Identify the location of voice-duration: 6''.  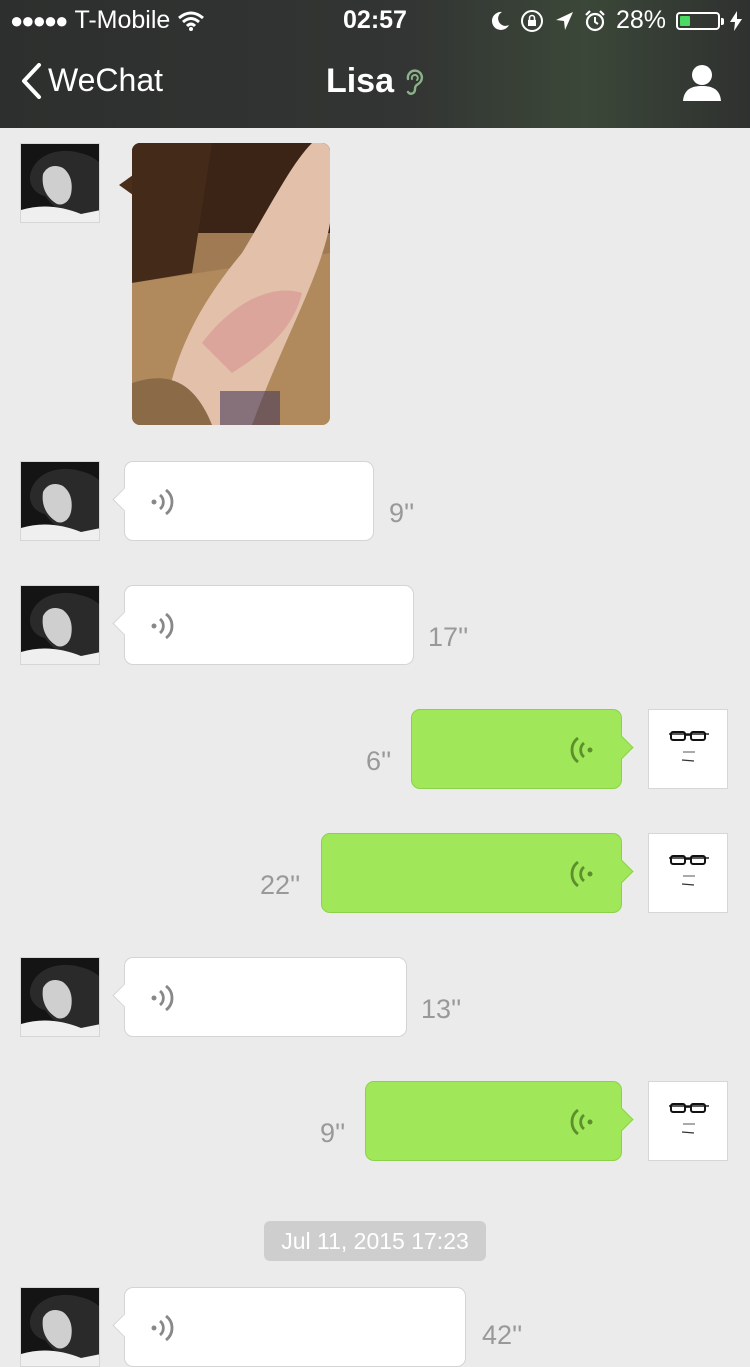
(379, 761).